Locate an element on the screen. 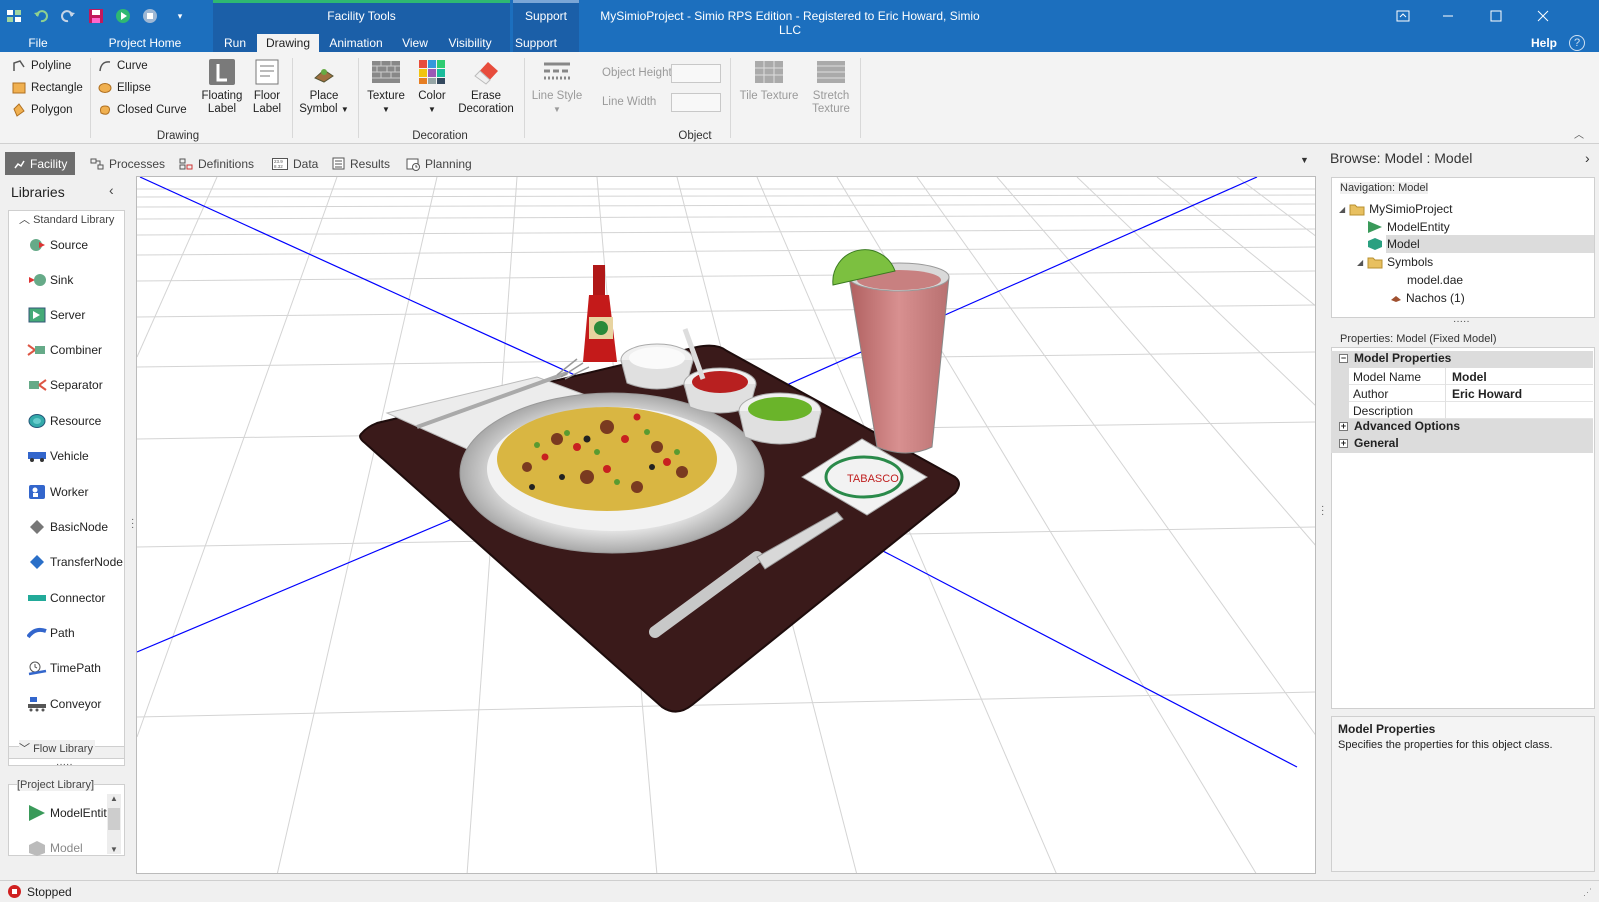 This screenshot has height=902, width=1599. tab-animation: Animation is located at coordinates (356, 43).